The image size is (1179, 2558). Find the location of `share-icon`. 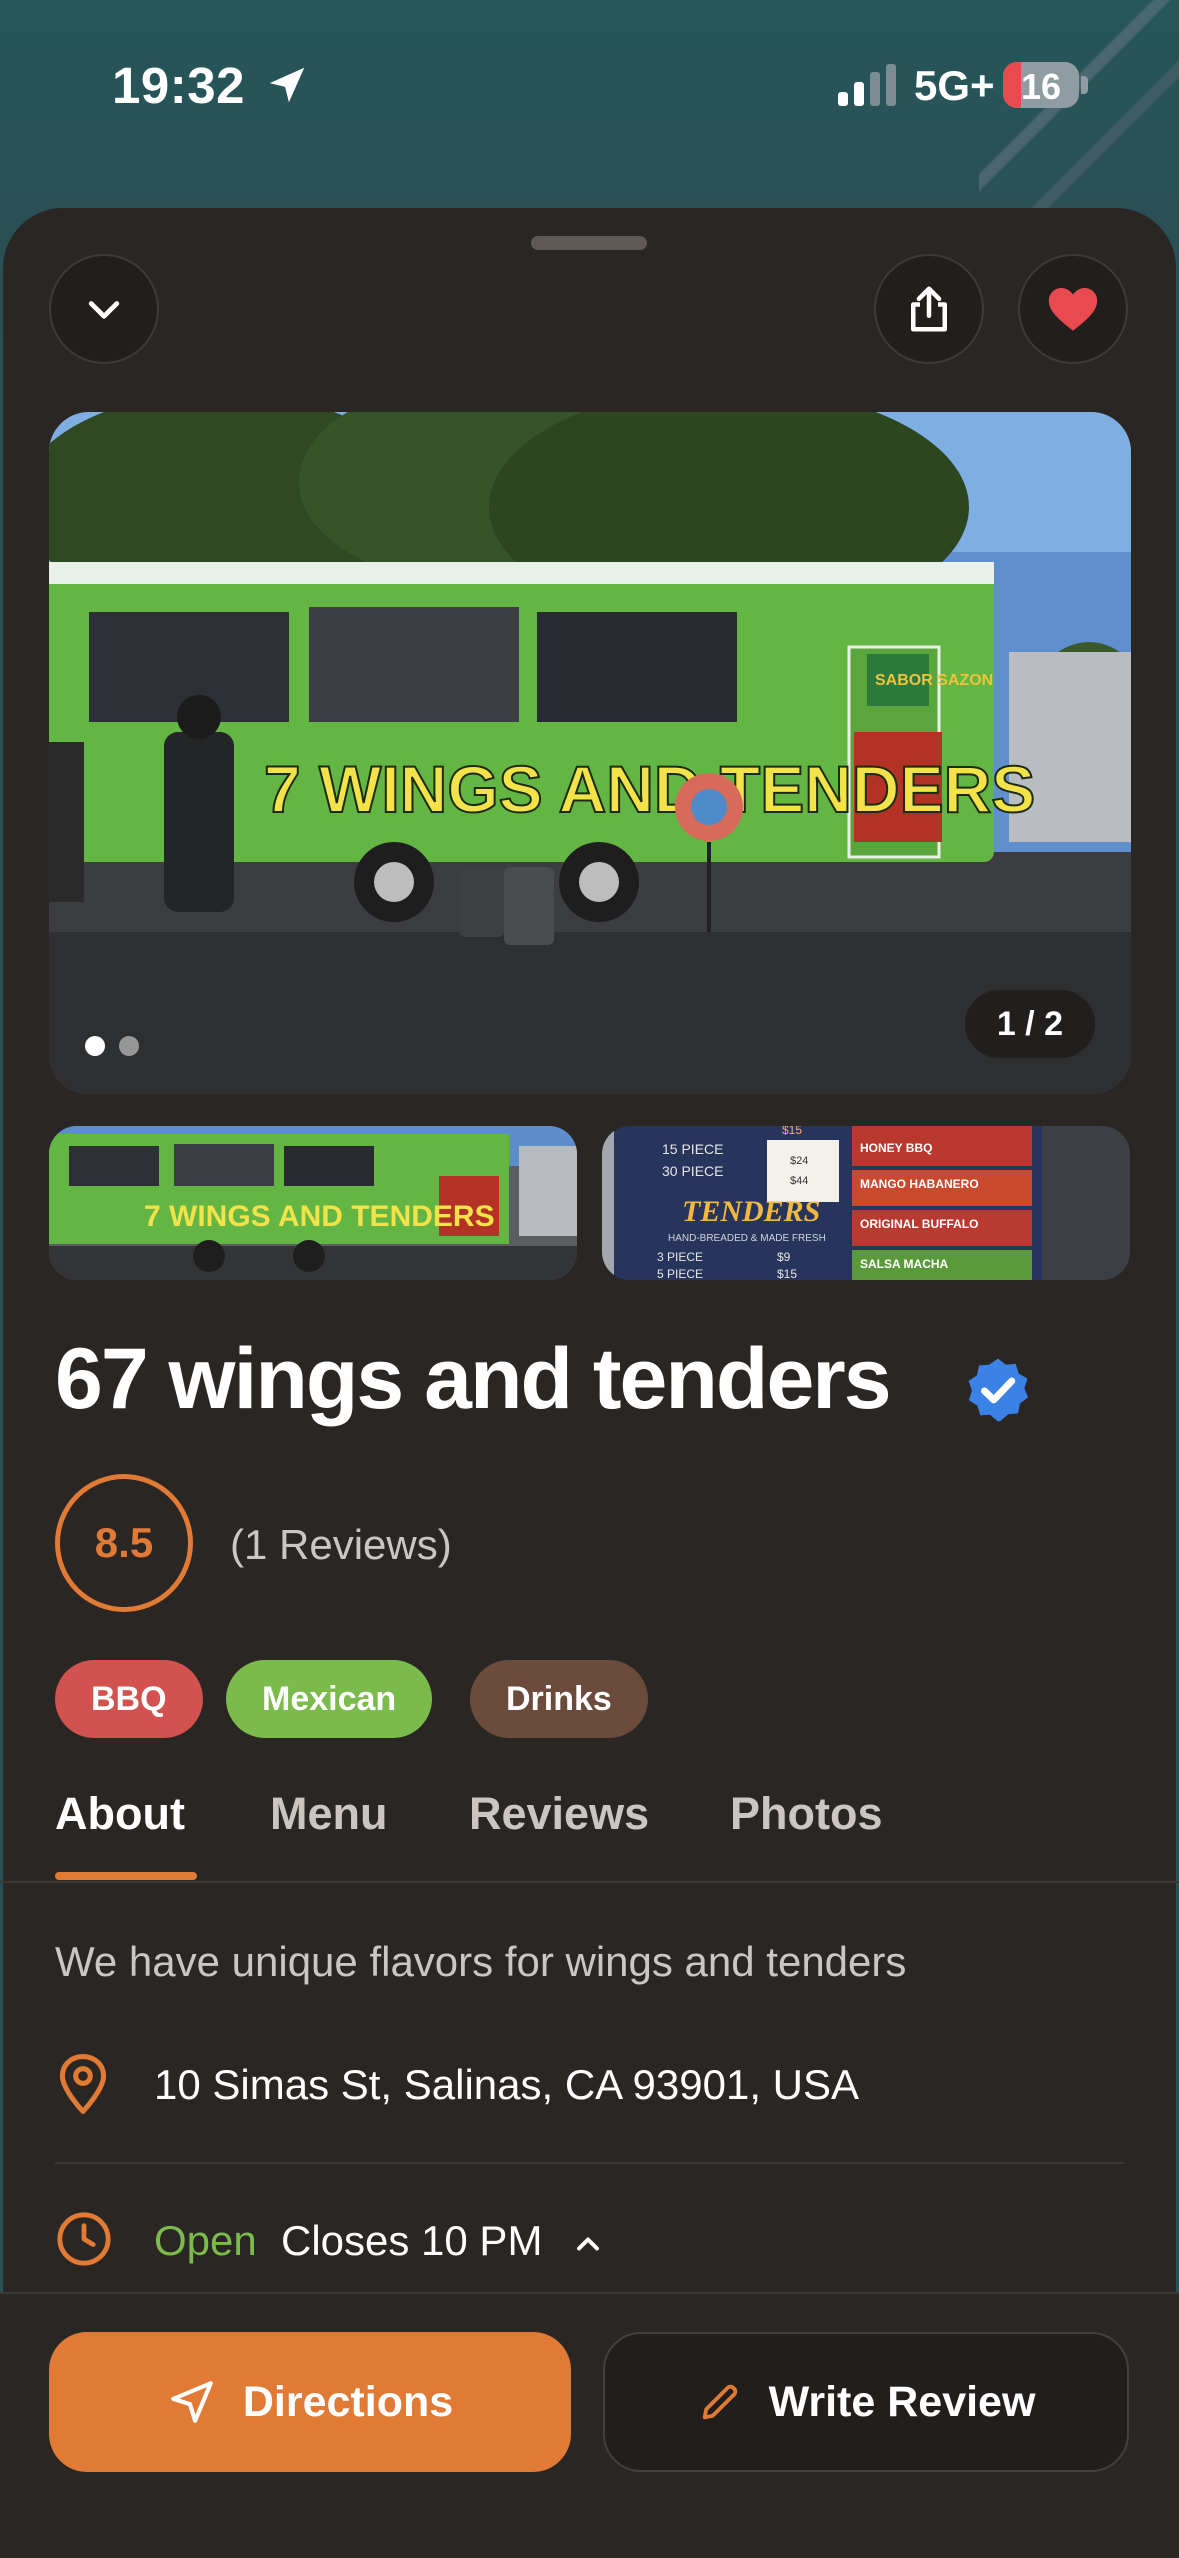

share-icon is located at coordinates (929, 309).